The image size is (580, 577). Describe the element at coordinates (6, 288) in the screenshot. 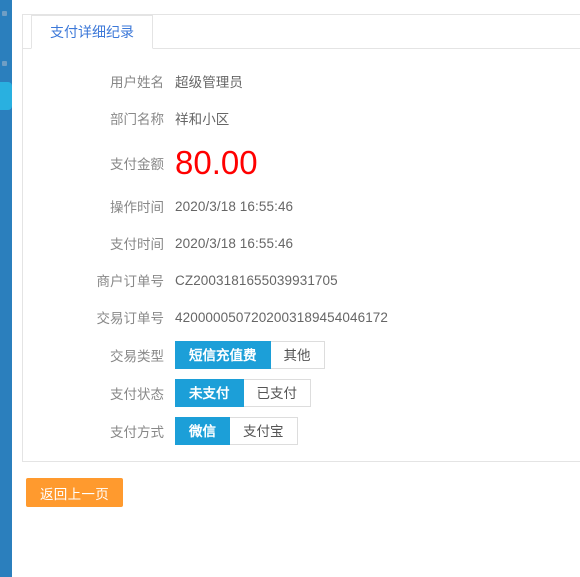

I see `sidebar` at that location.